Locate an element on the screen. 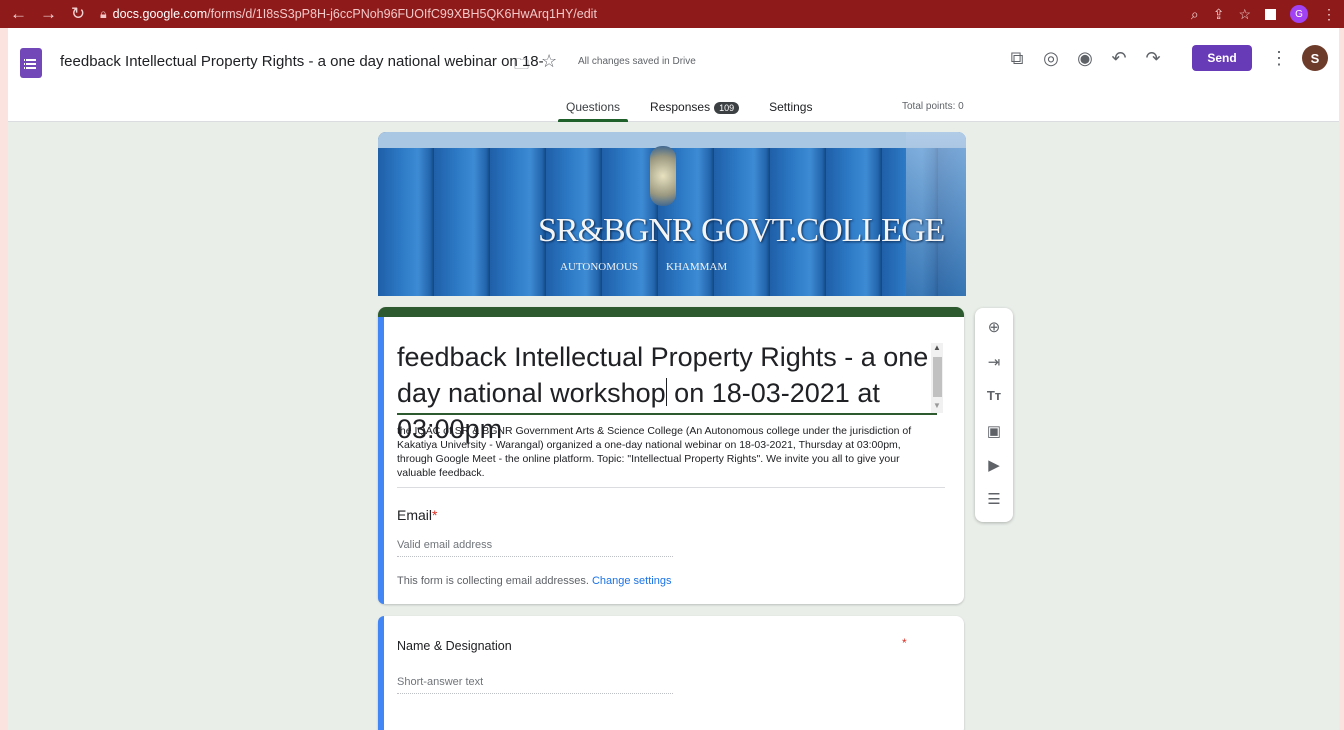 The height and width of the screenshot is (730, 1344). college-emblem is located at coordinates (663, 176).